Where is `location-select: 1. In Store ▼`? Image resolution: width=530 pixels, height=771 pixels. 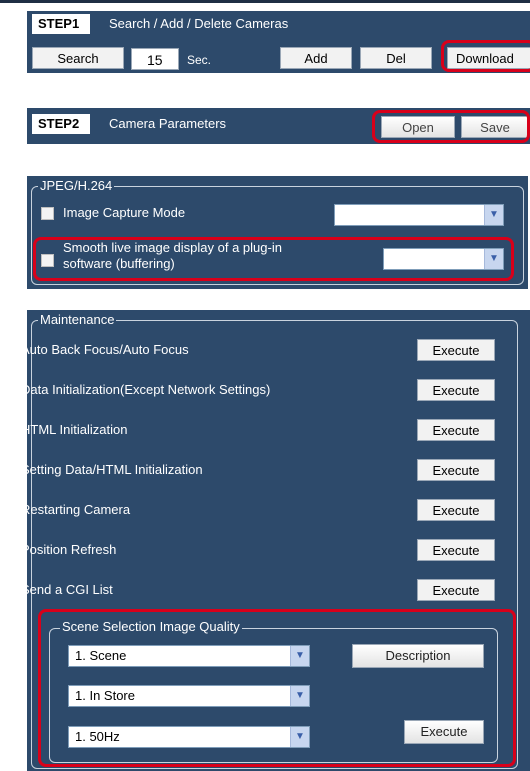
location-select: 1. In Store ▼ is located at coordinates (189, 696).